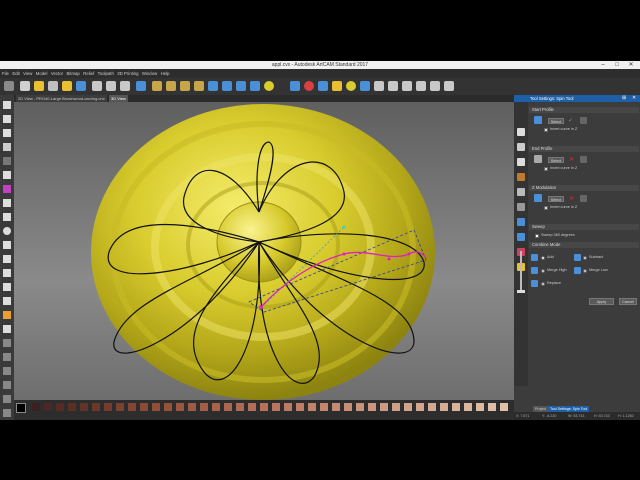 This screenshot has height=480, width=640. What do you see at coordinates (585, 271) in the screenshot?
I see `merge-low-radio` at bounding box center [585, 271].